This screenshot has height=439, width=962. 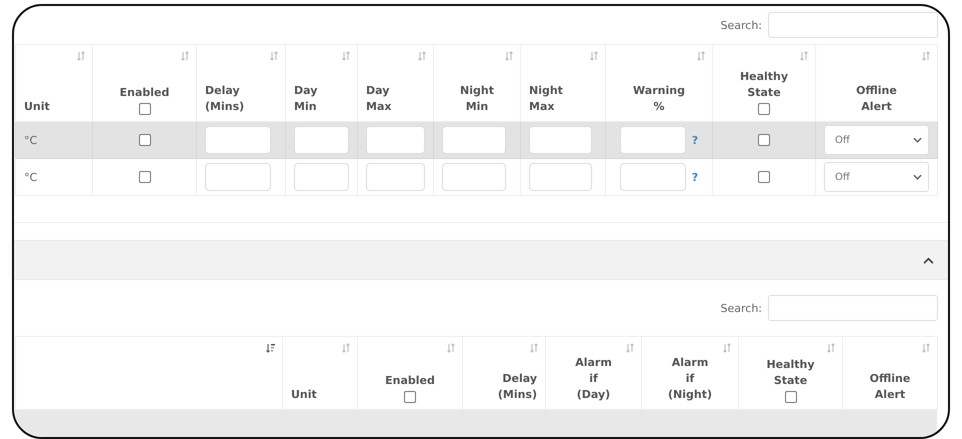 What do you see at coordinates (928, 260) in the screenshot?
I see `collapse-icon` at bounding box center [928, 260].